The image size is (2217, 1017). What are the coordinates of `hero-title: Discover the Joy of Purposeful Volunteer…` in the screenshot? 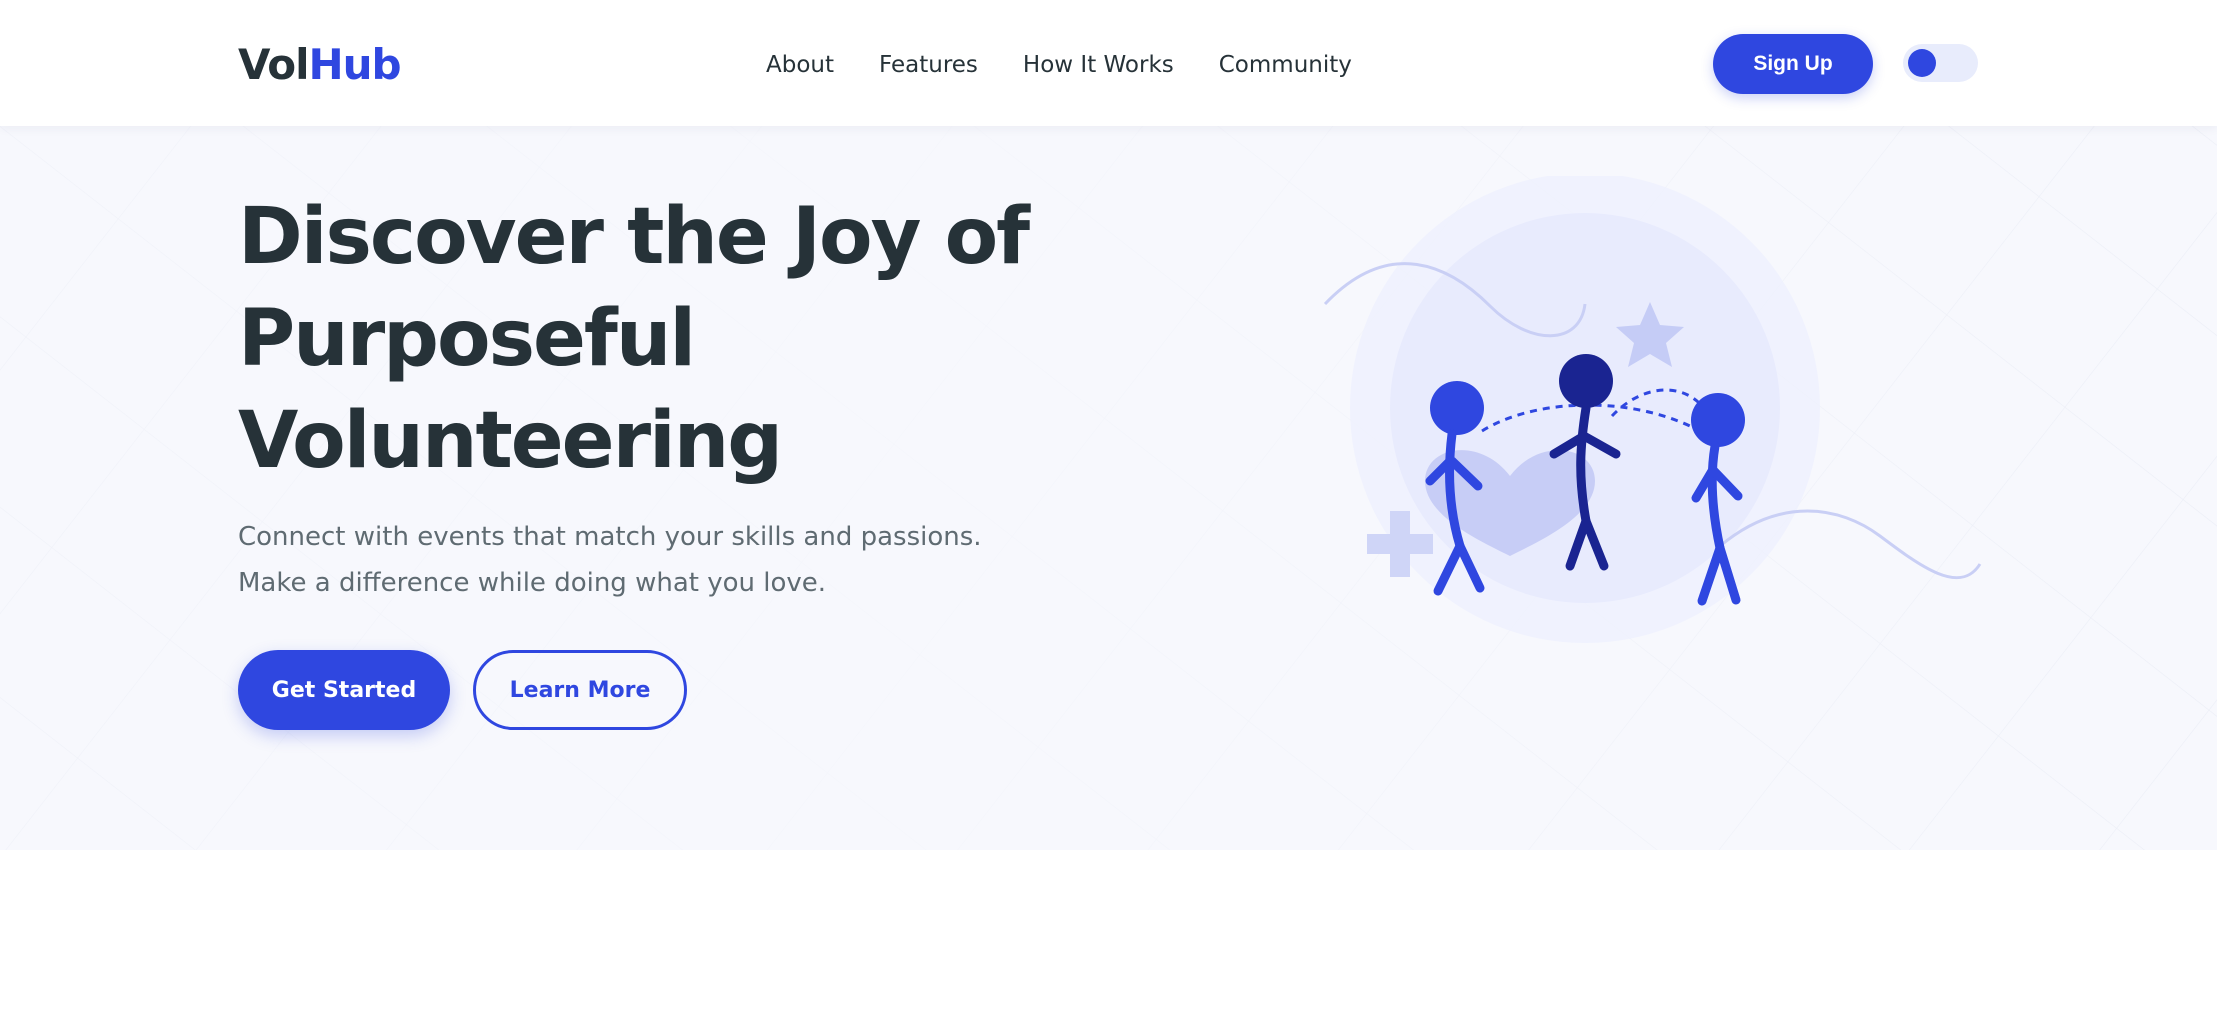 It's located at (638, 339).